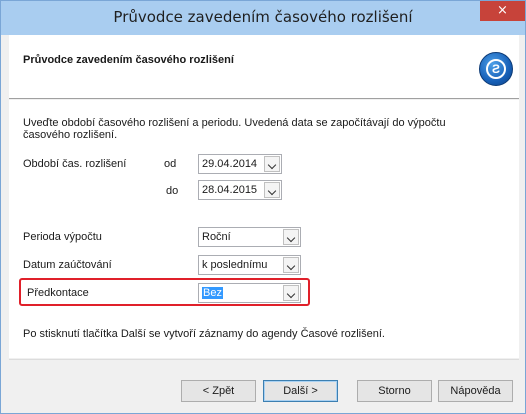  I want to click on close-button: ×, so click(502, 11).